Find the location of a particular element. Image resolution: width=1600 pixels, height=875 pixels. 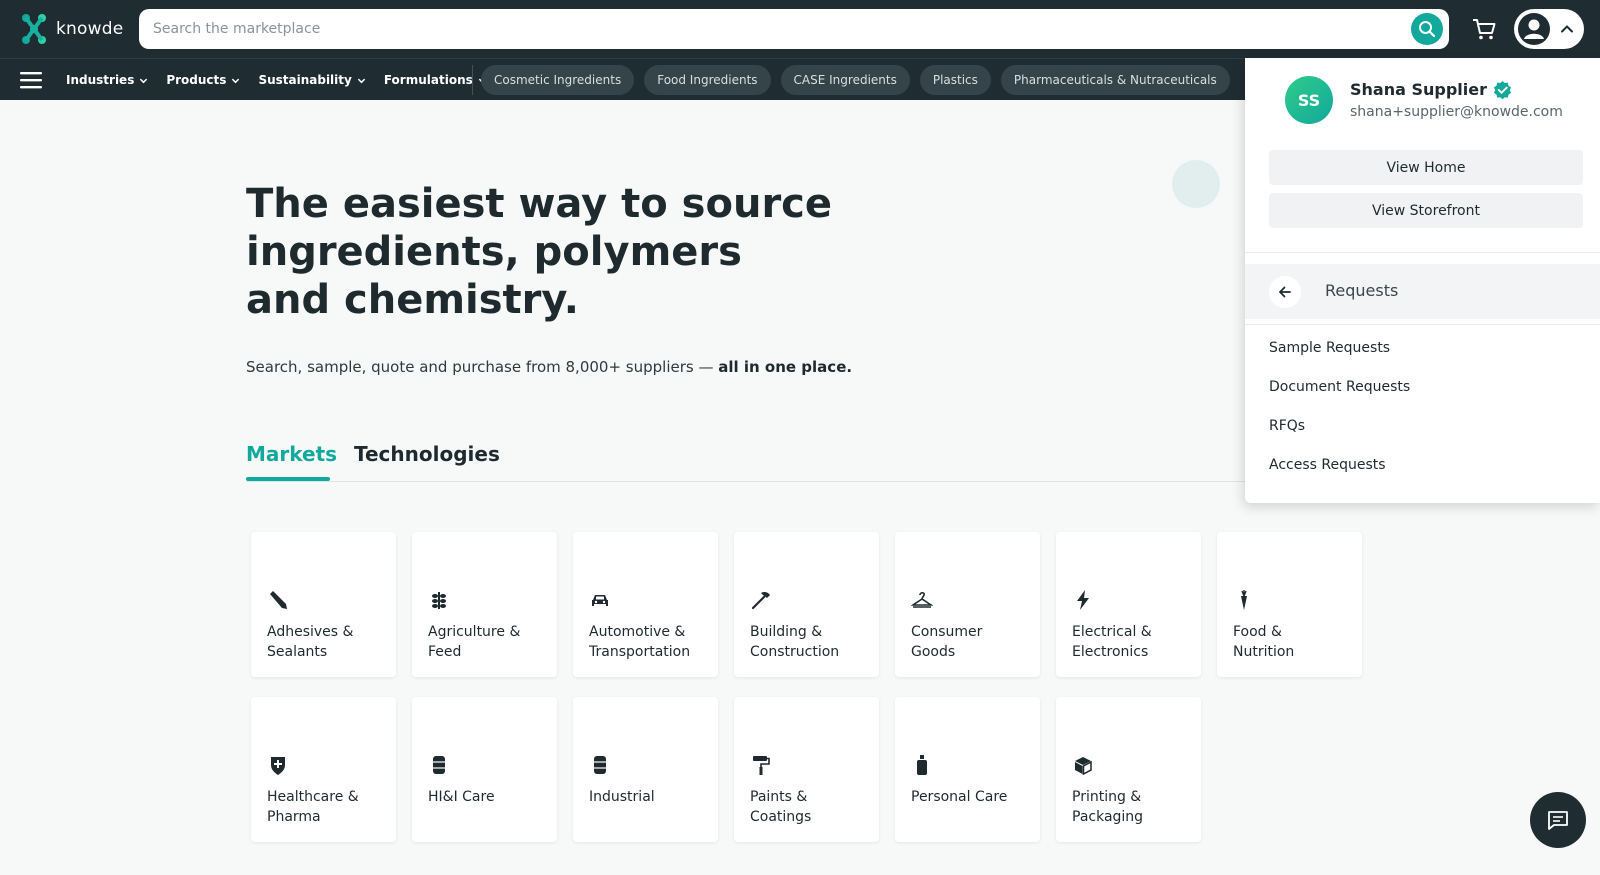

search-bar is located at coordinates (794, 29).